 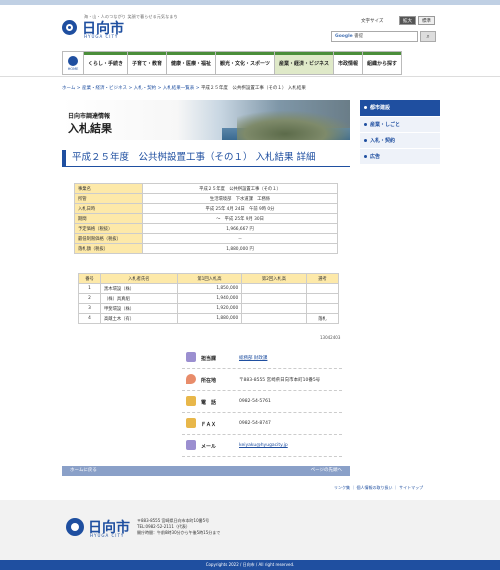 I want to click on contact-phone: 電 話 0982-54-5761, so click(x=262, y=402).